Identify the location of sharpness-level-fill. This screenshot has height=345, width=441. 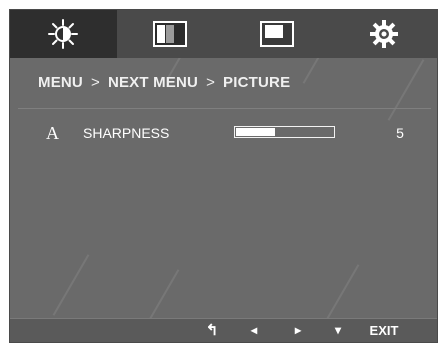
(255, 132).